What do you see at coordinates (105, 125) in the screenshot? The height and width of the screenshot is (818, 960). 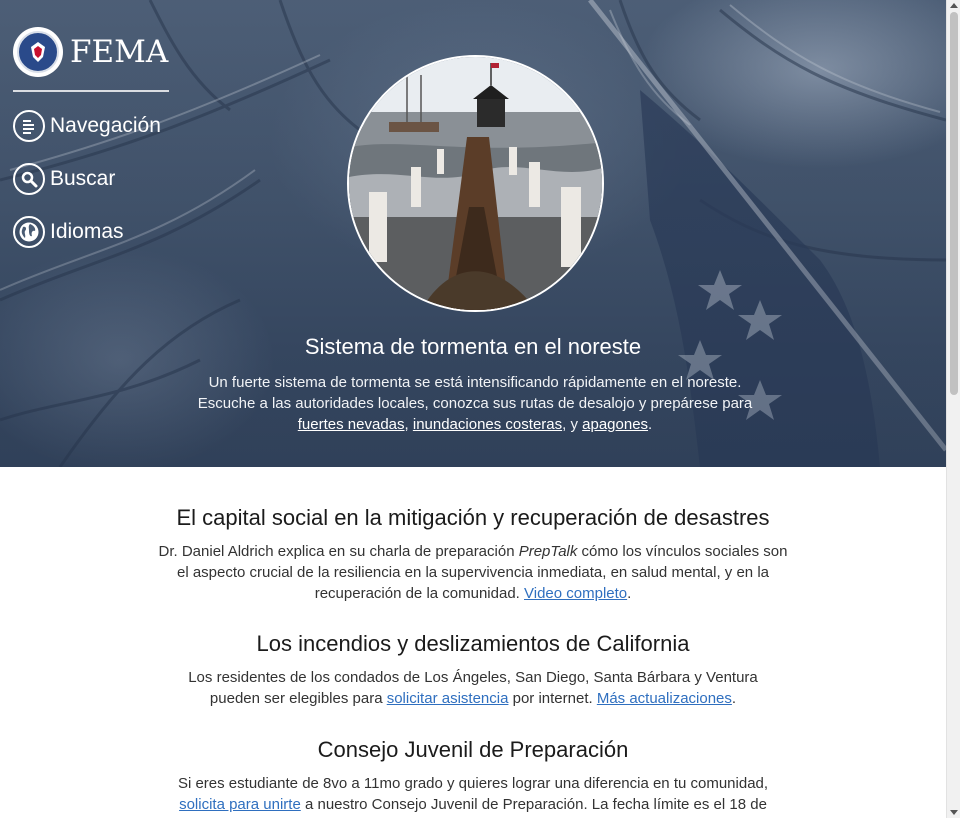 I see `nav-label: Navegación` at bounding box center [105, 125].